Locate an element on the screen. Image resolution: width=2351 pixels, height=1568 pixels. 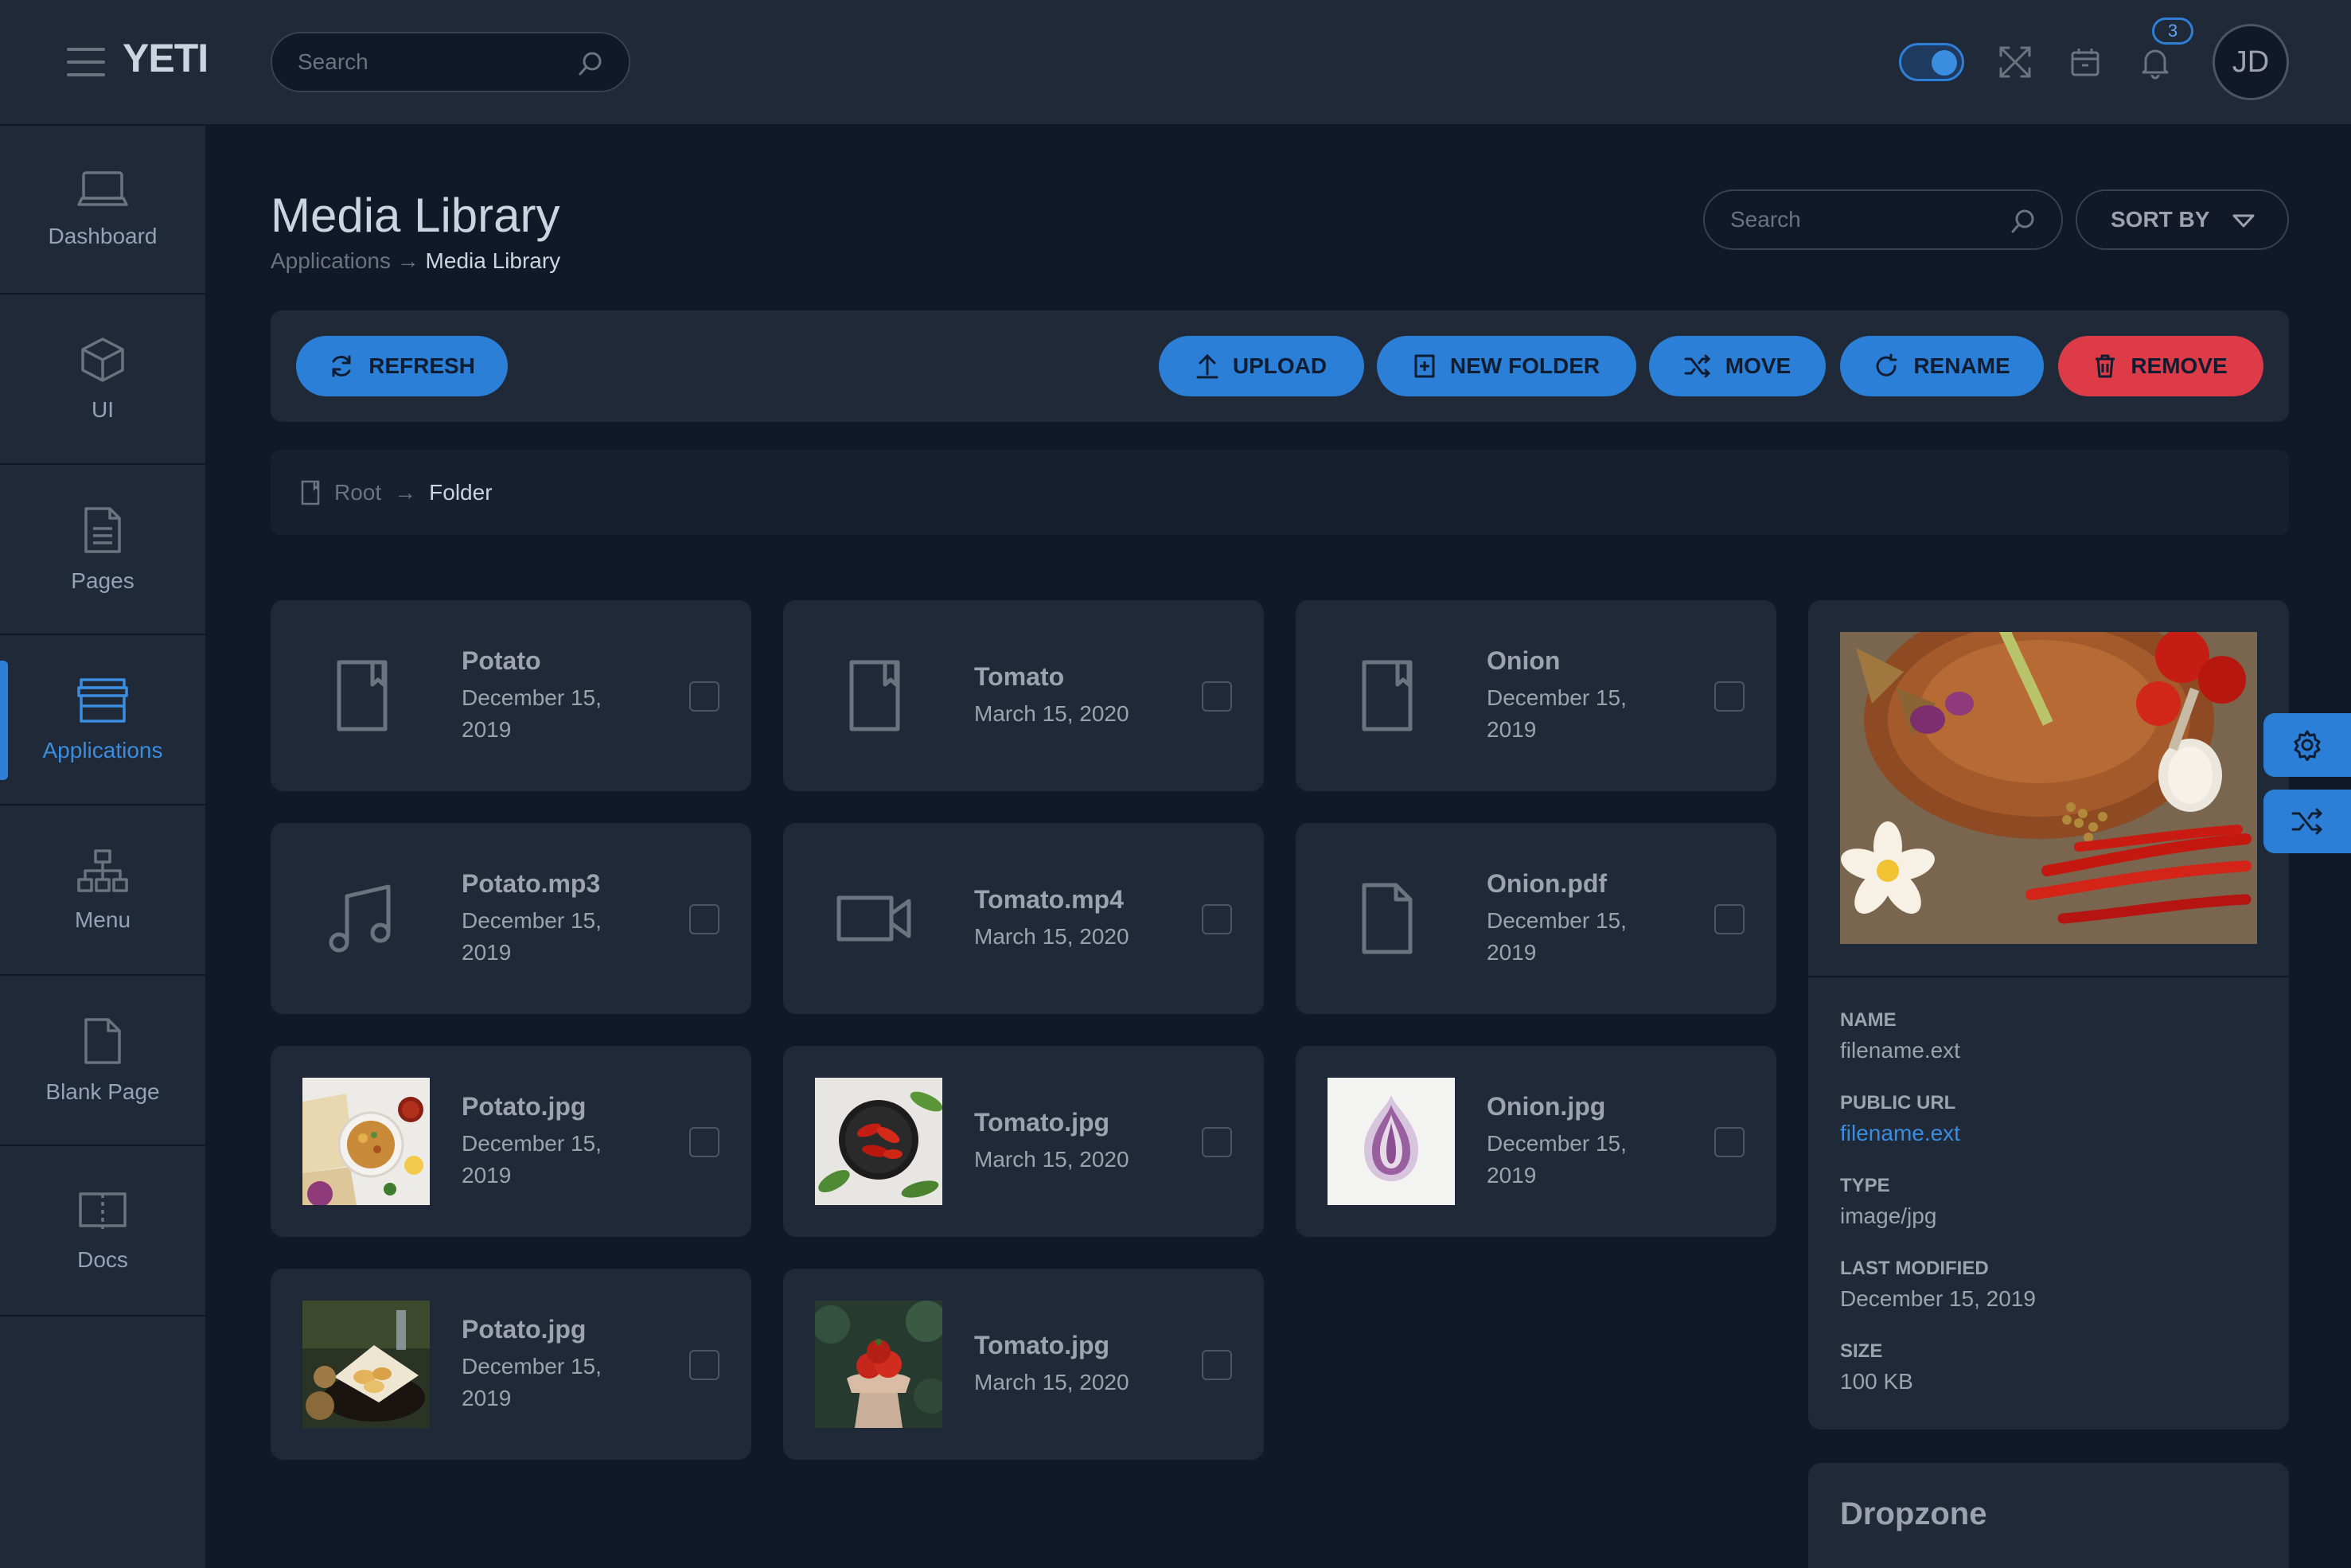
page-title: Media Library is located at coordinates (415, 216).